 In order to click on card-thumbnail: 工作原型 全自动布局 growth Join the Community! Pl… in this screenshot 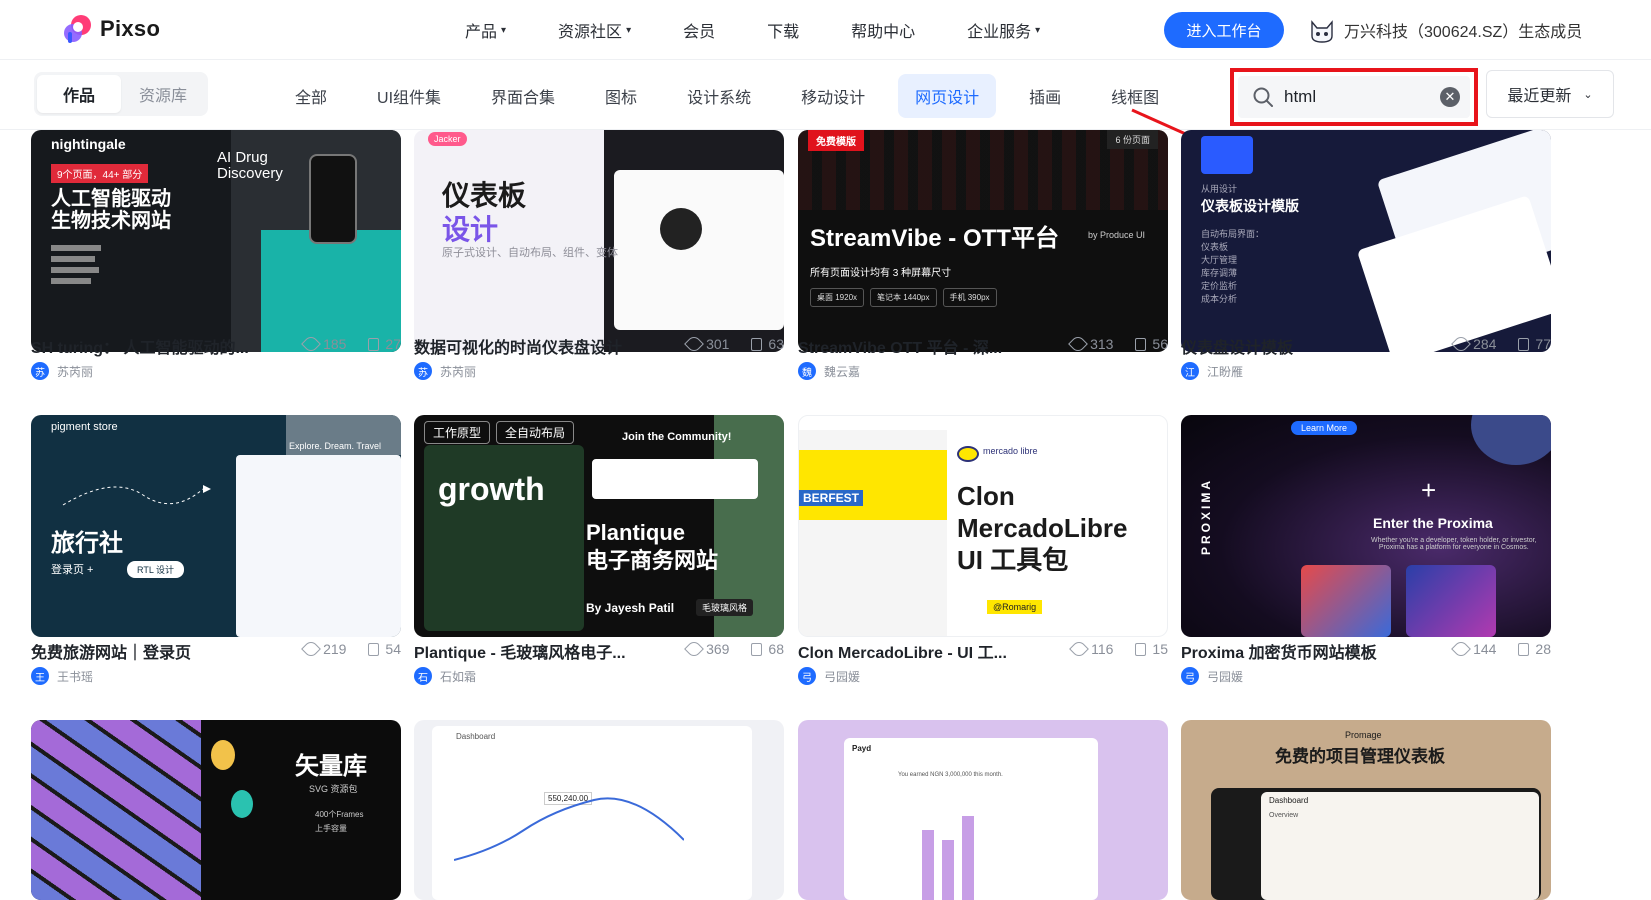, I will do `click(599, 526)`.